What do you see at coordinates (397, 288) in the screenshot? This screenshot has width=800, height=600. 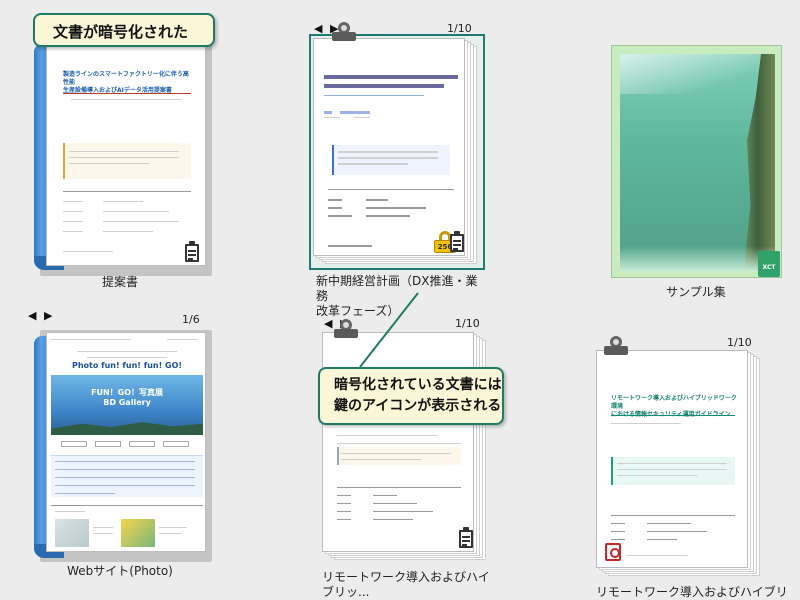 I see `doc-caption-midterm-line1: 新中期経営計画（DX推進・業務` at bounding box center [397, 288].